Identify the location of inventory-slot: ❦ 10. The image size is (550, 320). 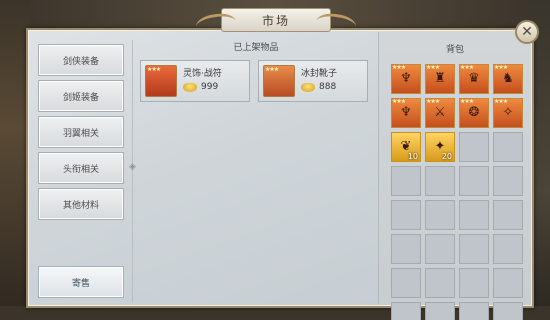
(406, 147).